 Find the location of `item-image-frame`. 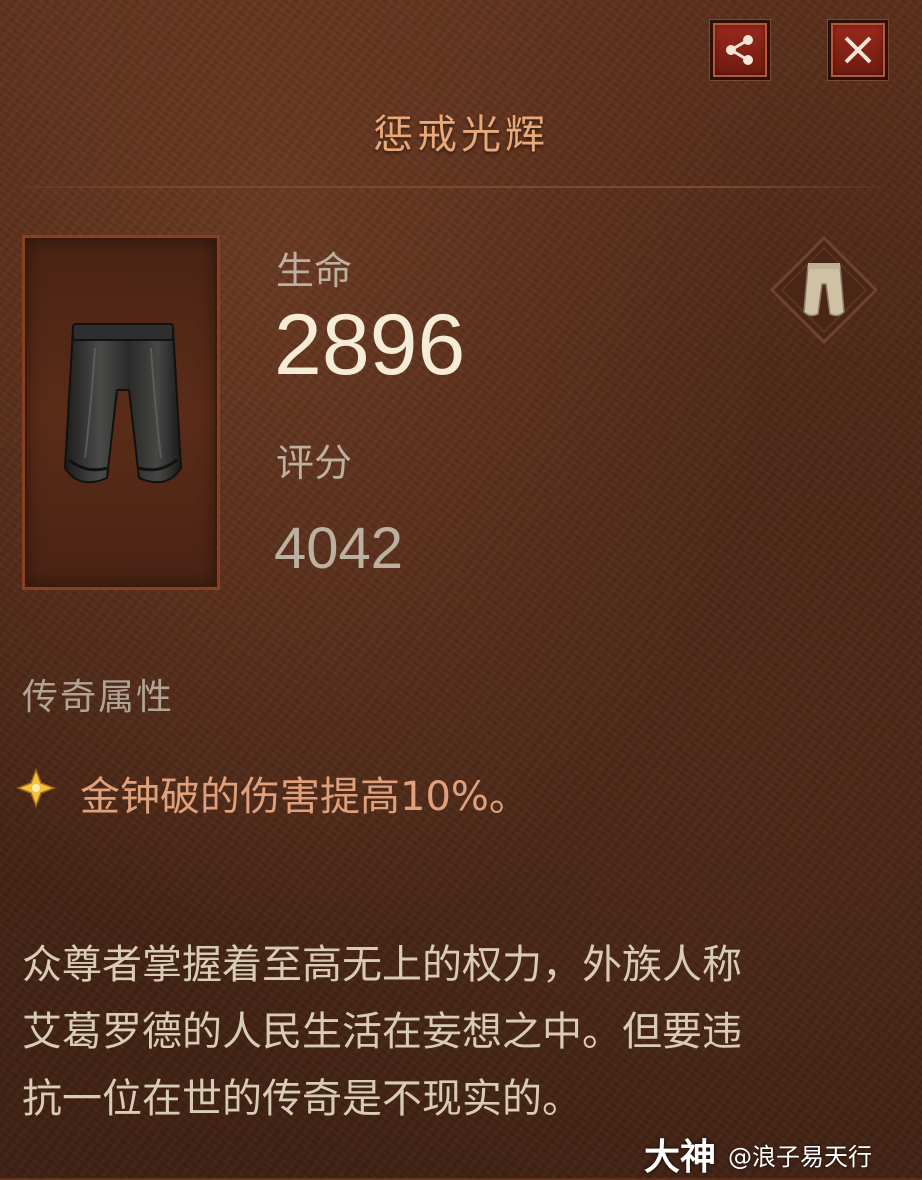

item-image-frame is located at coordinates (121, 412).